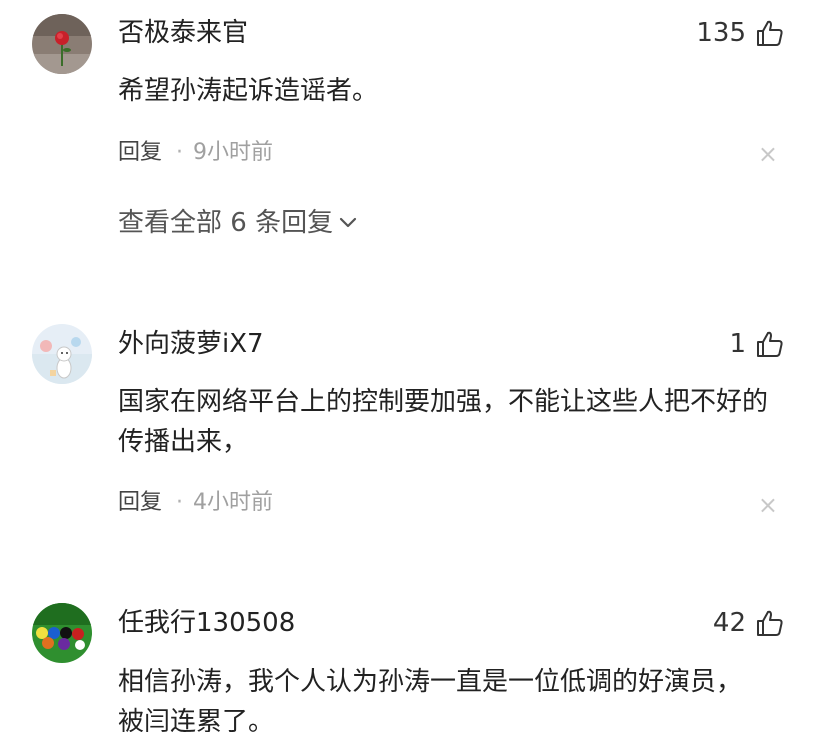 The width and height of the screenshot is (814, 732). I want to click on rose-avatar-icon, so click(62, 44).